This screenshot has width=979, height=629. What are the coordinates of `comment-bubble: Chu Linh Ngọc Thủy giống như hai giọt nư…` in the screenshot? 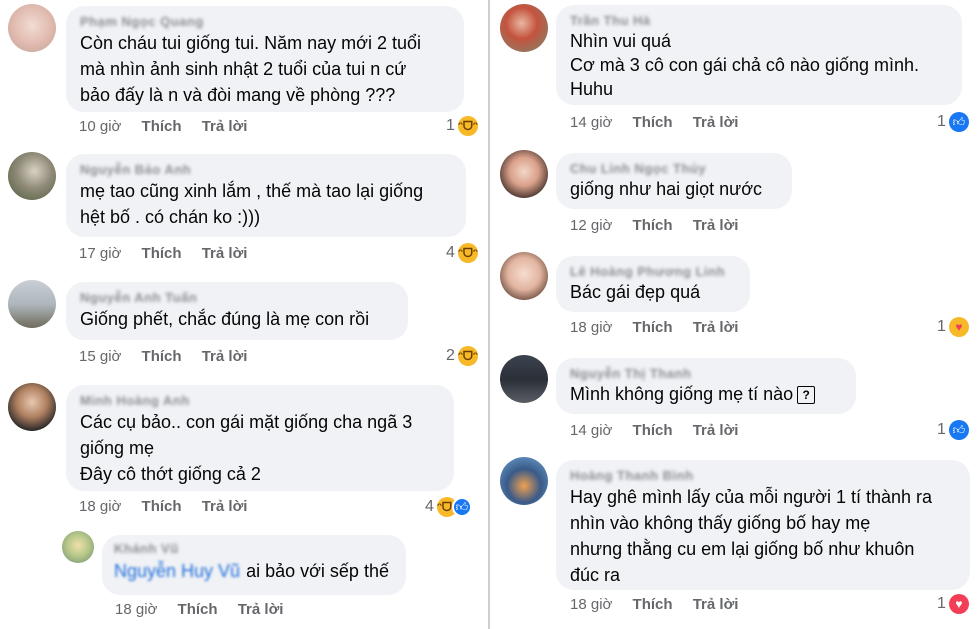 It's located at (674, 181).